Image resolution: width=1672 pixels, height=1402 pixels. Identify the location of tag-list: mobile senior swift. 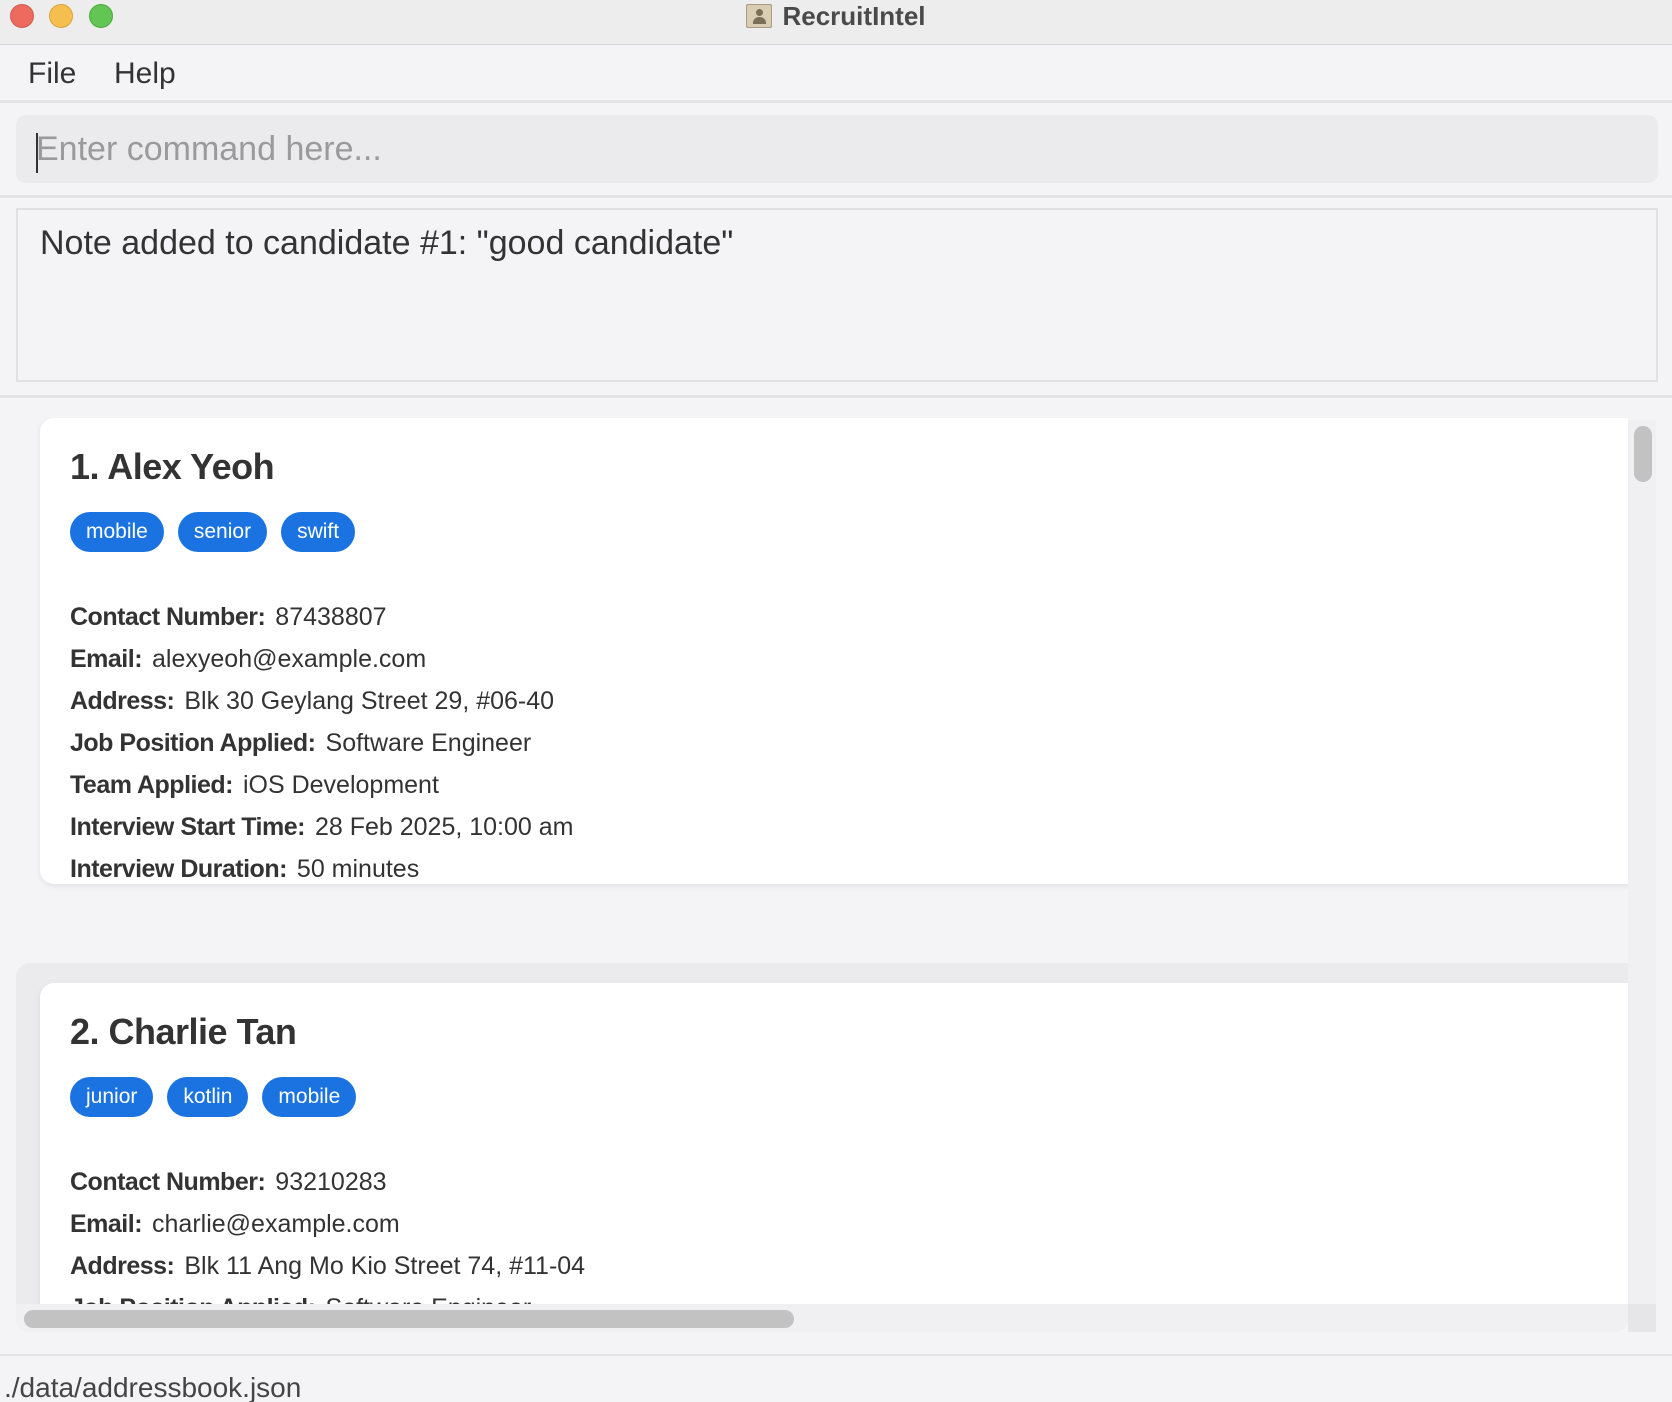
(840, 532).